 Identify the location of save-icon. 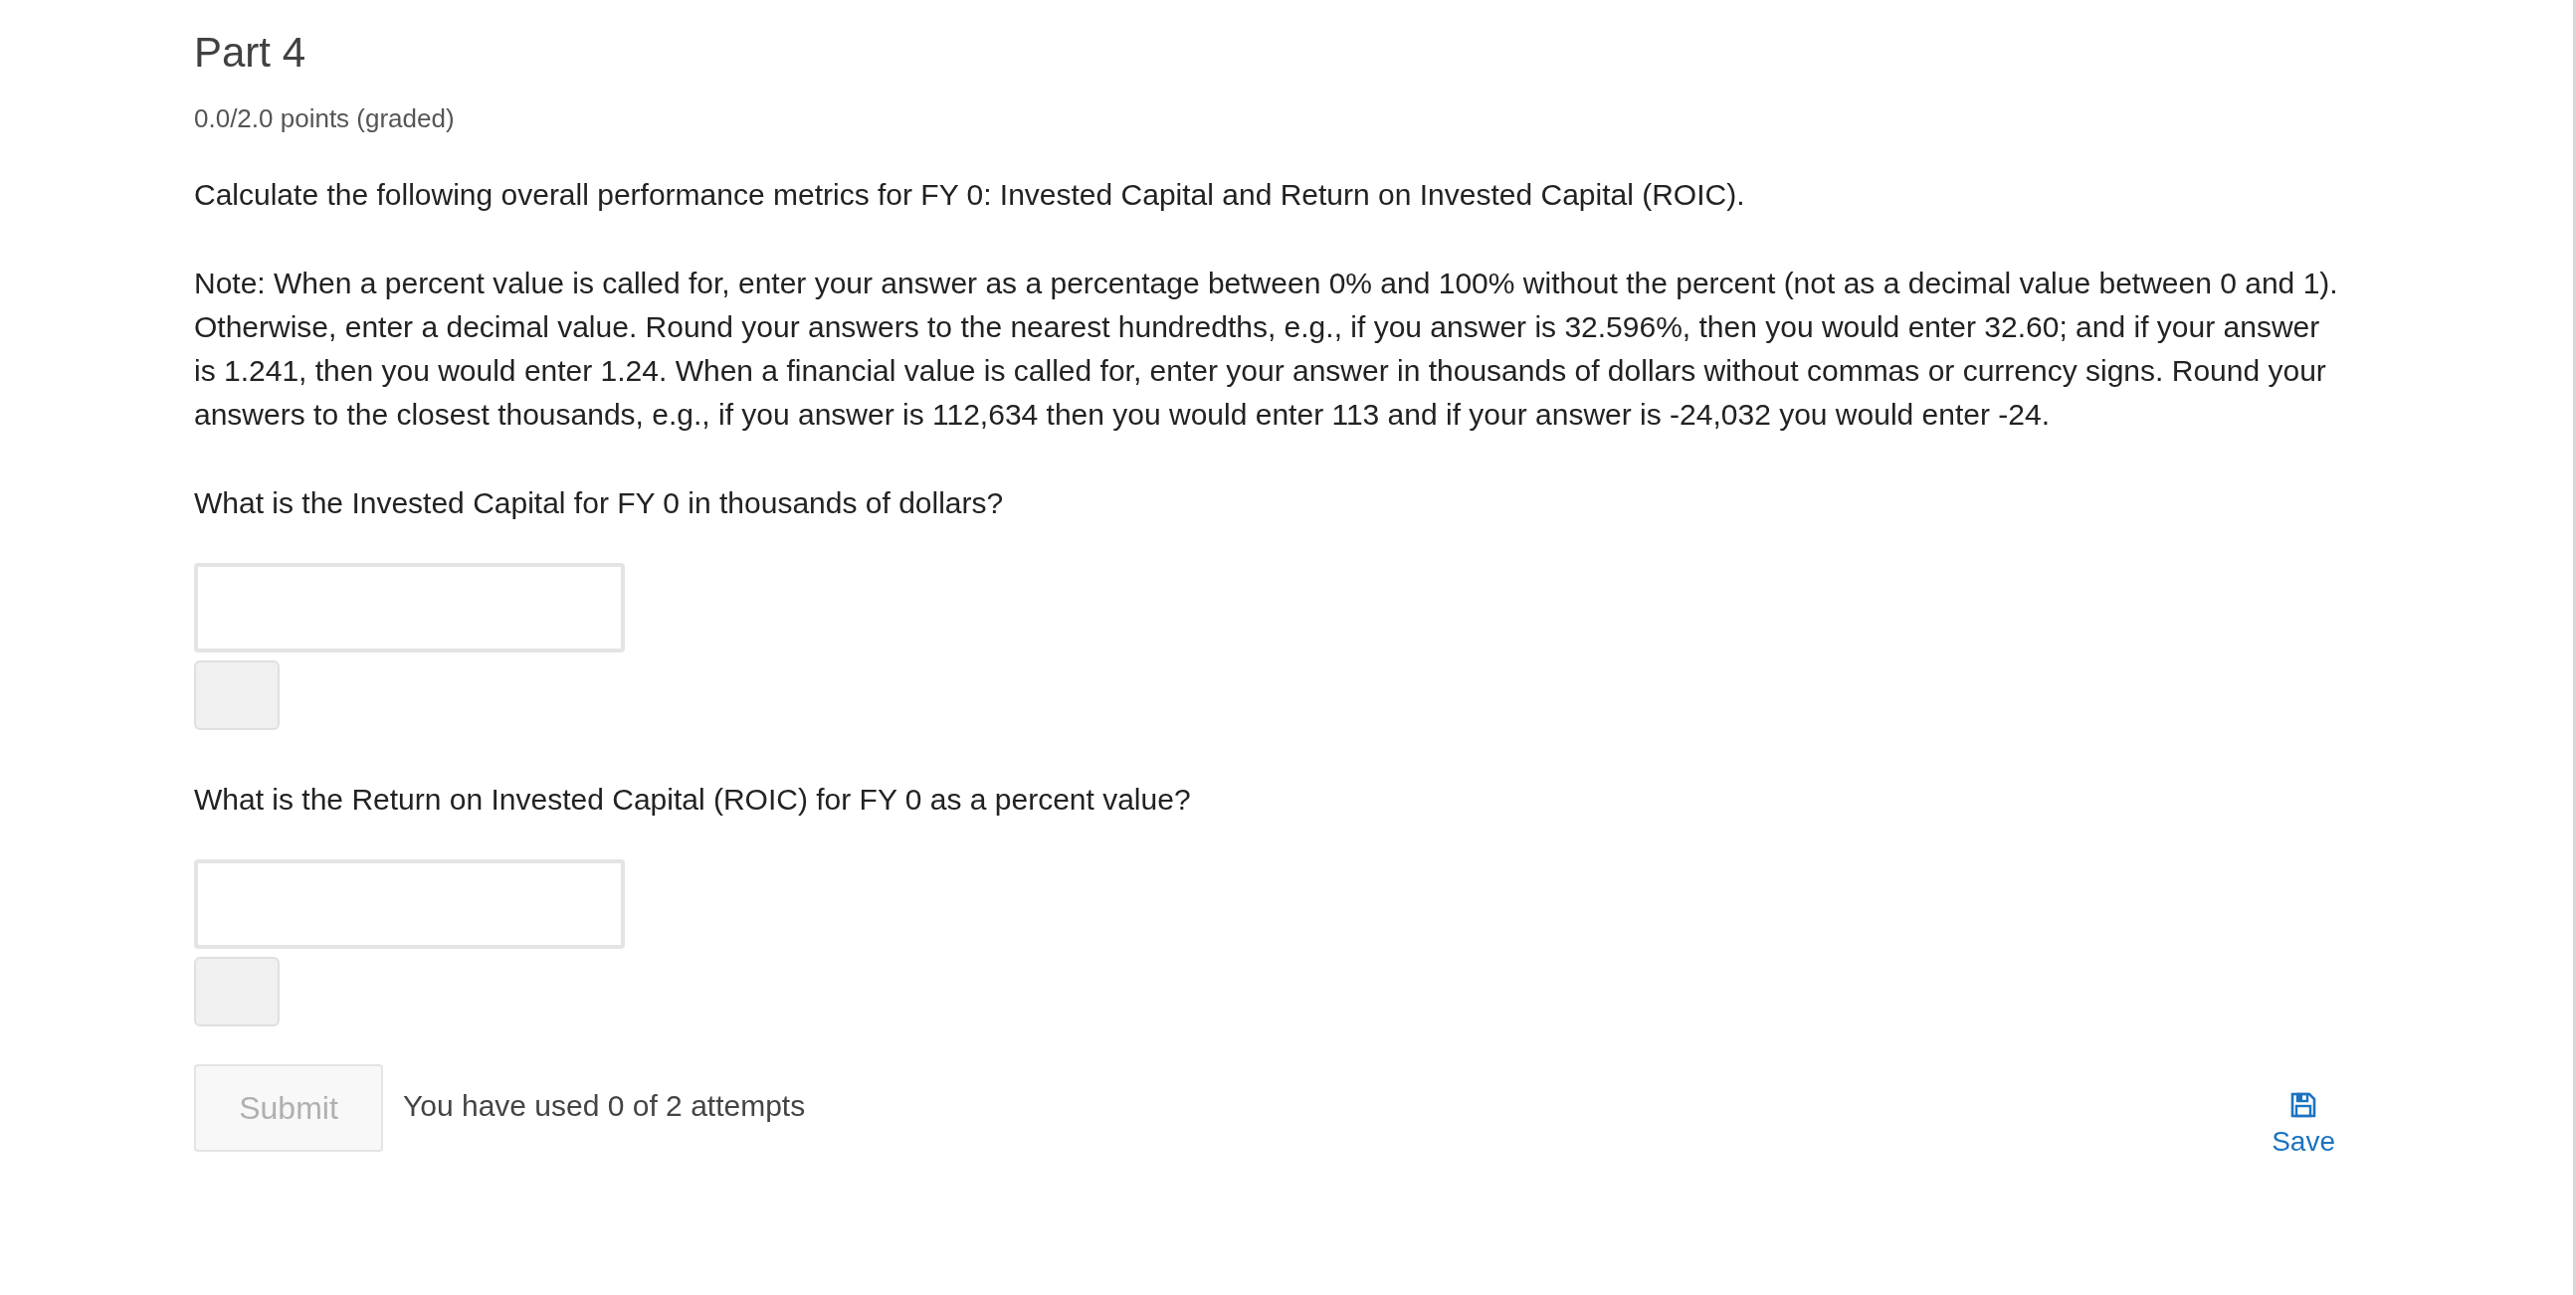
(2303, 1105).